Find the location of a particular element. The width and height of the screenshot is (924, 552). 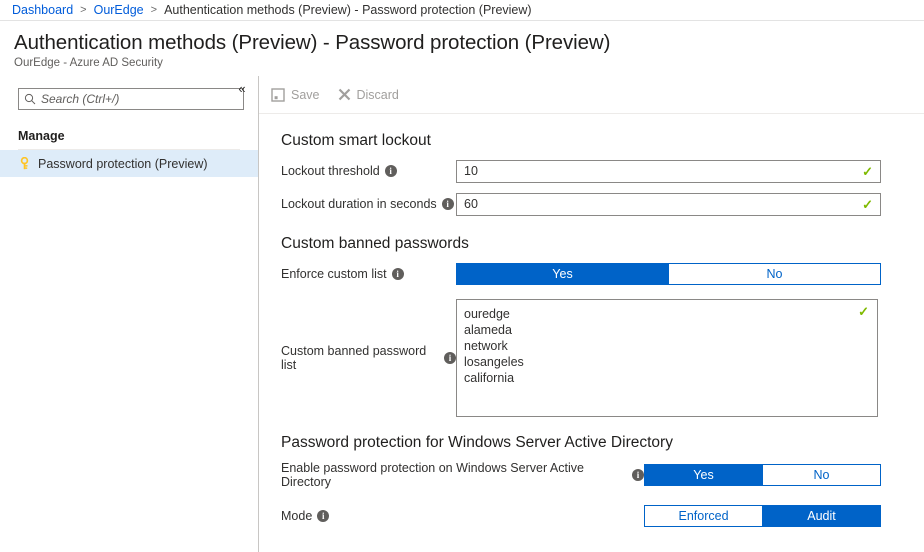

custom-banned-password-list-field: ✓ is located at coordinates (667, 358).